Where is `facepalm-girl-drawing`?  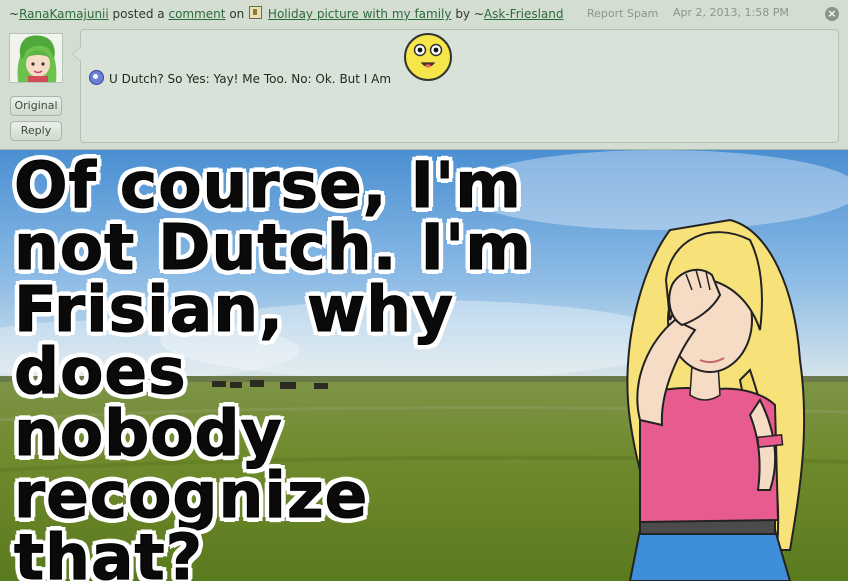
facepalm-girl-drawing is located at coordinates (716, 399).